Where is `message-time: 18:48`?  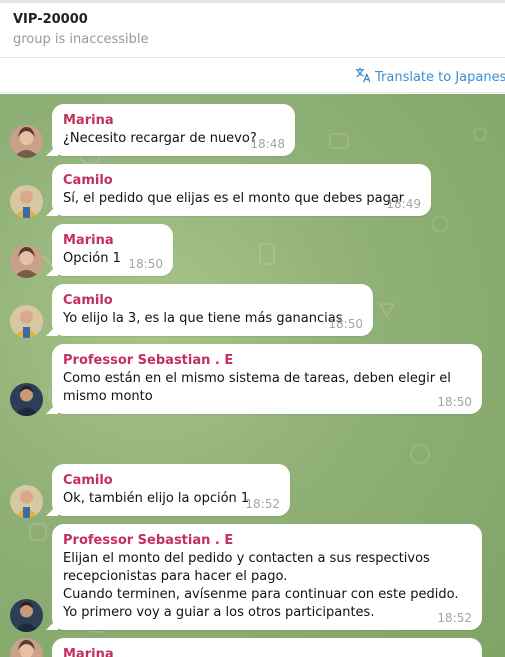
message-time: 18:48 is located at coordinates (267, 144).